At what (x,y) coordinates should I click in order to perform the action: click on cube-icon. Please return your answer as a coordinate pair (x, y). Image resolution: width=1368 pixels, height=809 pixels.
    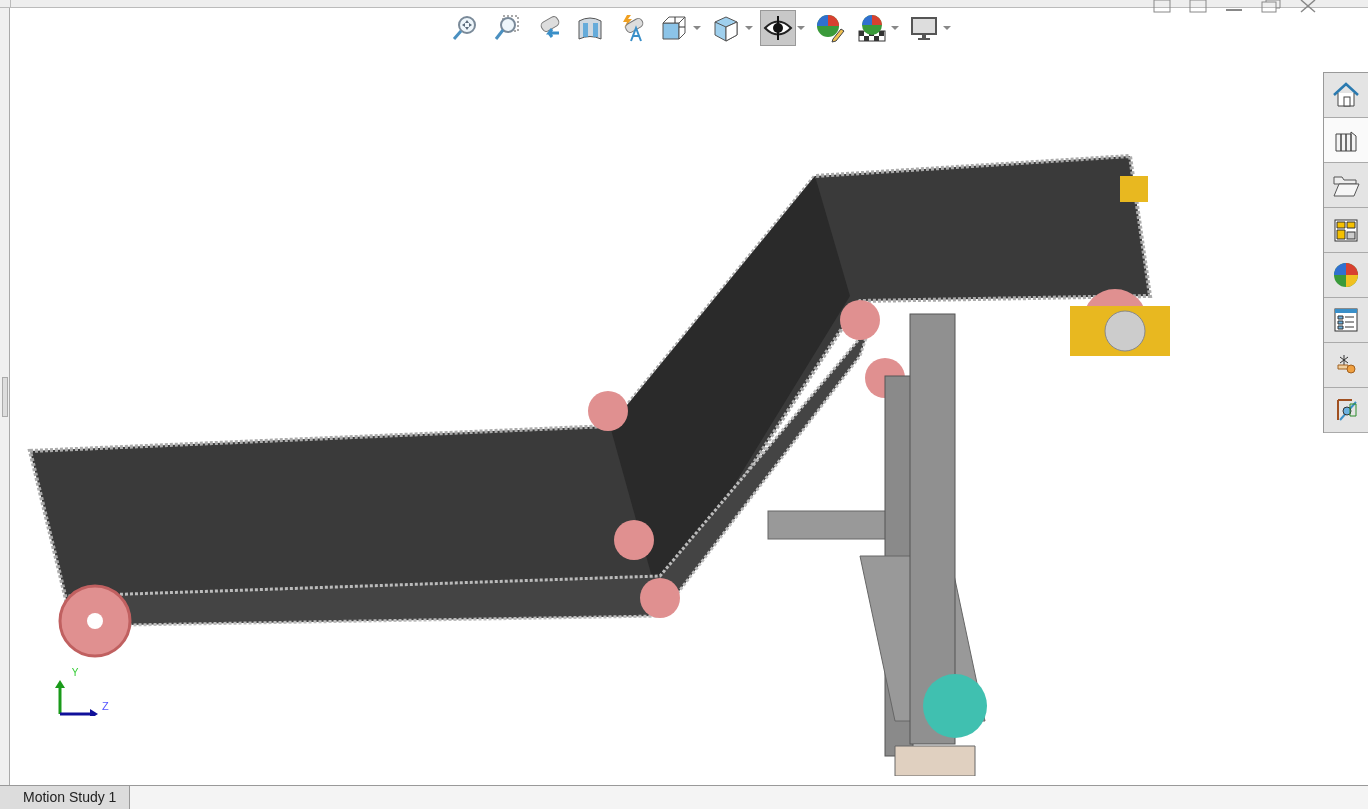
    Looking at the image, I should click on (674, 28).